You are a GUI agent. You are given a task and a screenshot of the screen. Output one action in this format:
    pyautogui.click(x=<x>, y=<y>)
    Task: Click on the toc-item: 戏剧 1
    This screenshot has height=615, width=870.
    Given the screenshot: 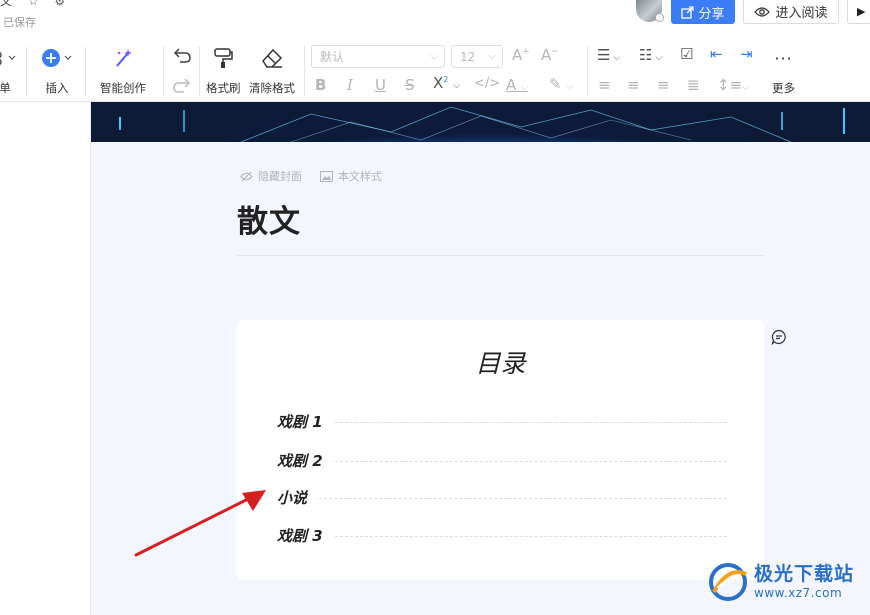 What is the action you would take?
    pyautogui.click(x=502, y=421)
    